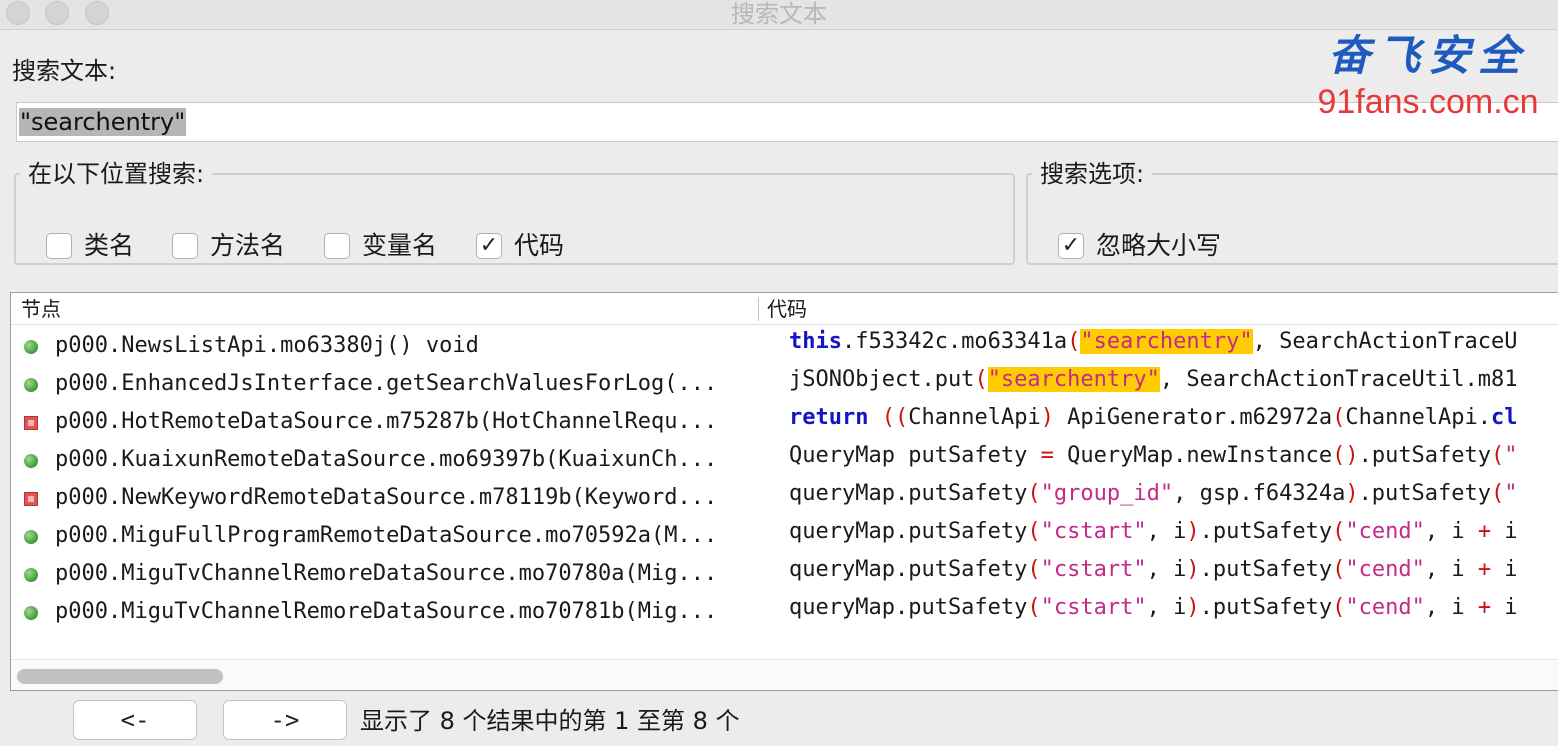  I want to click on watermark-logo: 奋飞安全 91fans.com.cn, so click(1428, 76).